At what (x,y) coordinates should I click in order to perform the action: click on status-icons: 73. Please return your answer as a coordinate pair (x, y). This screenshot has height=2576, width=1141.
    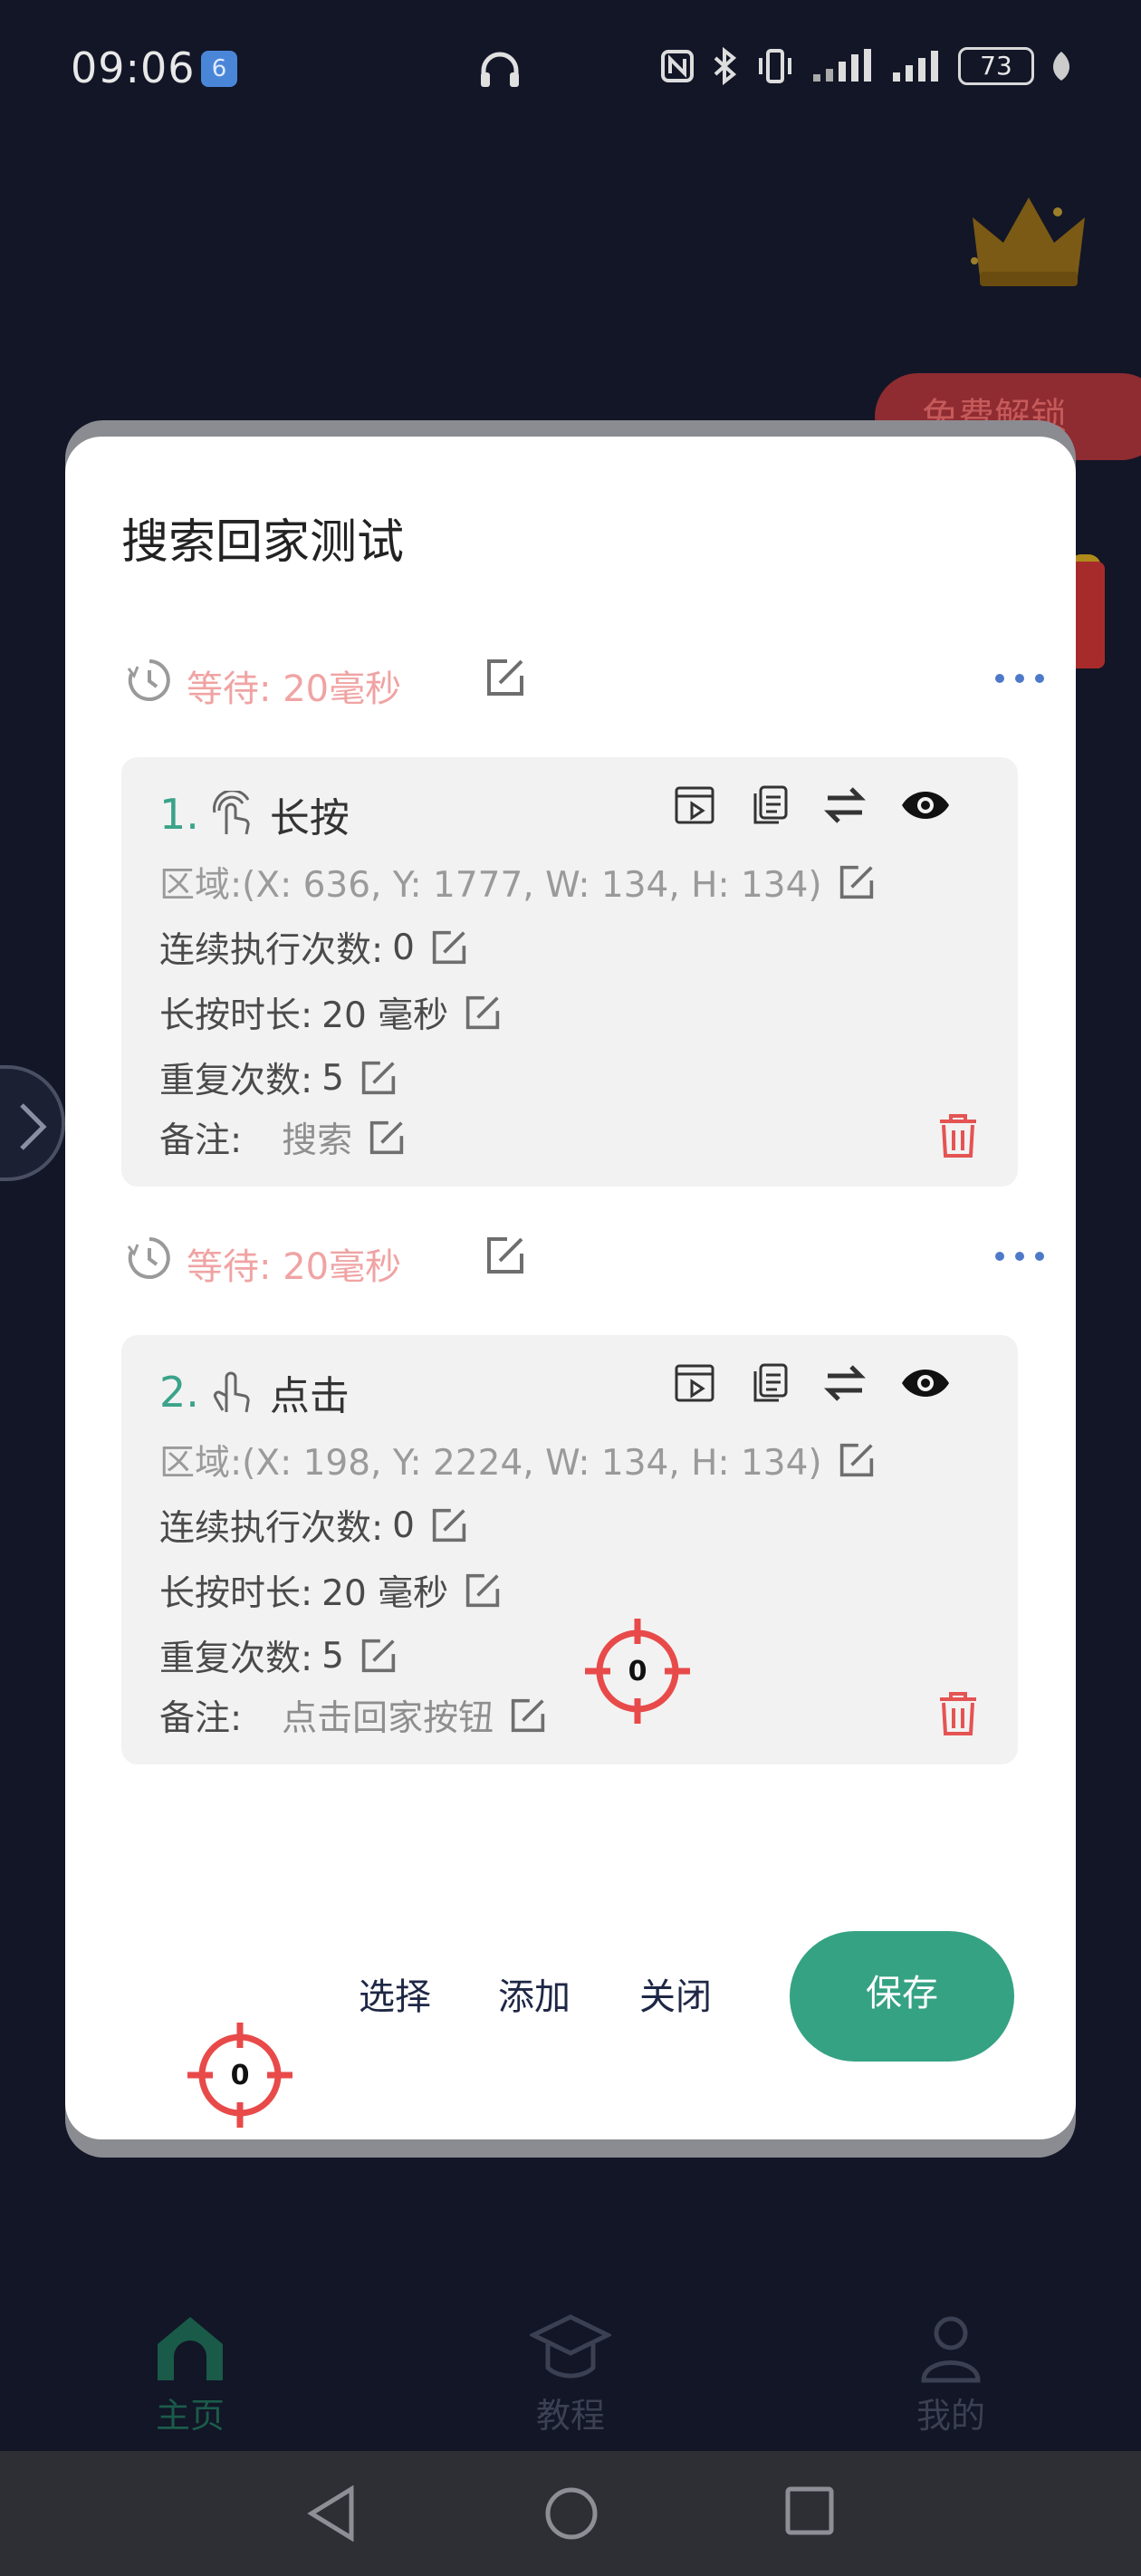
    Looking at the image, I should click on (866, 66).